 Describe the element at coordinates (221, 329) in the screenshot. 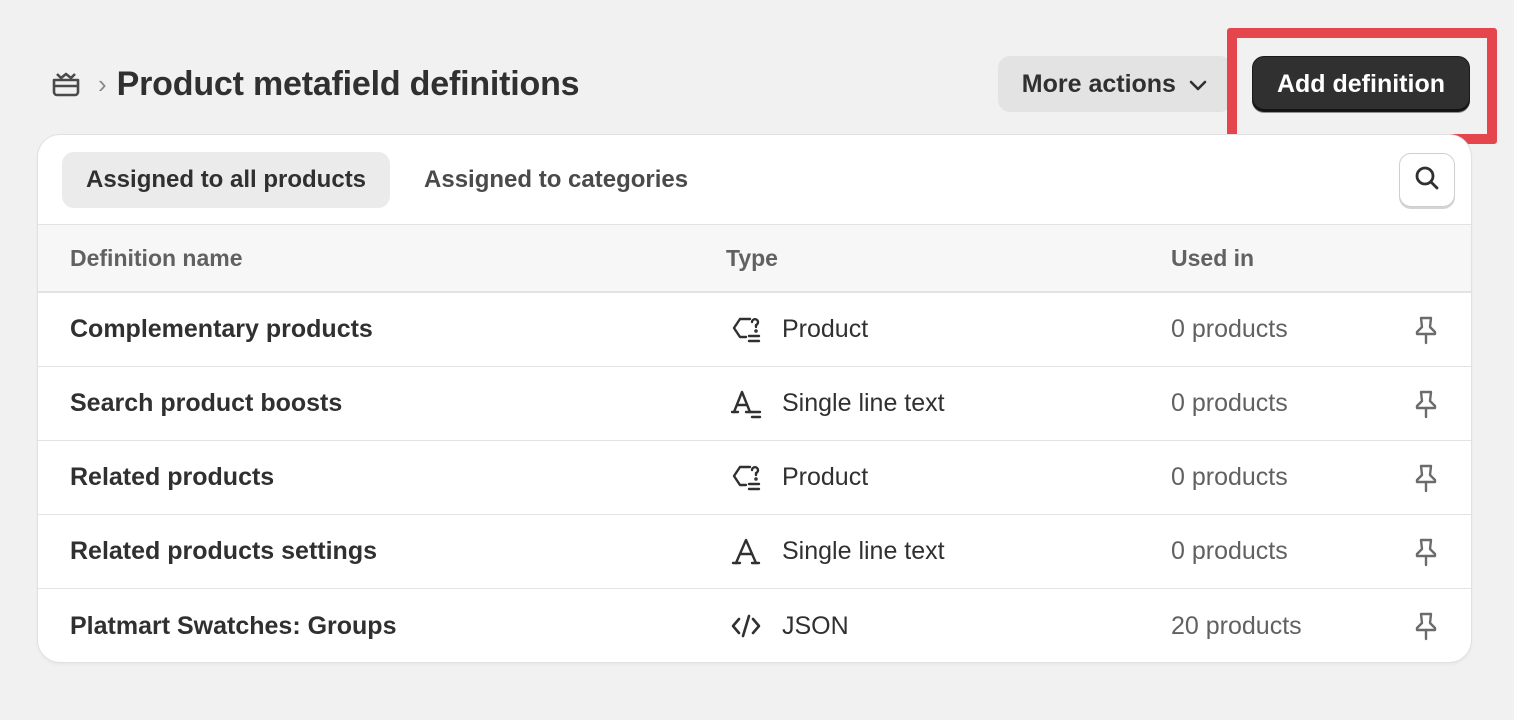

I see `definition-name: Complementary products` at that location.